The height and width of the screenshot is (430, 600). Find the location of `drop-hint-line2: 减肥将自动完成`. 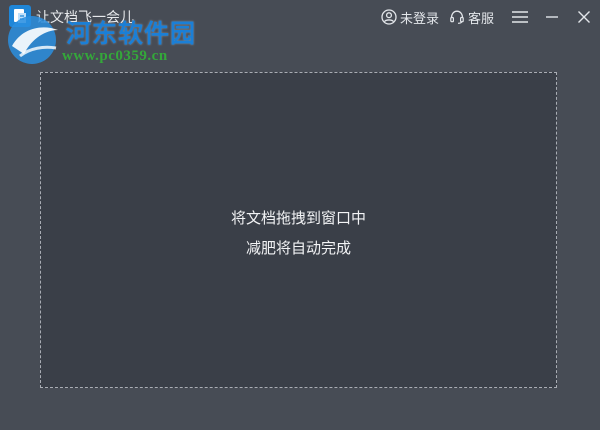

drop-hint-line2: 减肥将自动完成 is located at coordinates (298, 248).